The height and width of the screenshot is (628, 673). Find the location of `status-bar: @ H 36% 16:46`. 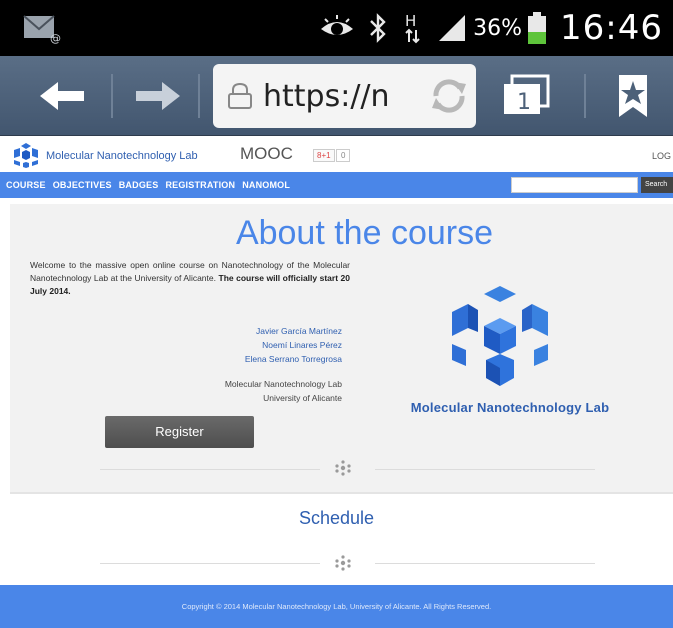

status-bar: @ H 36% 16:46 is located at coordinates (336, 28).